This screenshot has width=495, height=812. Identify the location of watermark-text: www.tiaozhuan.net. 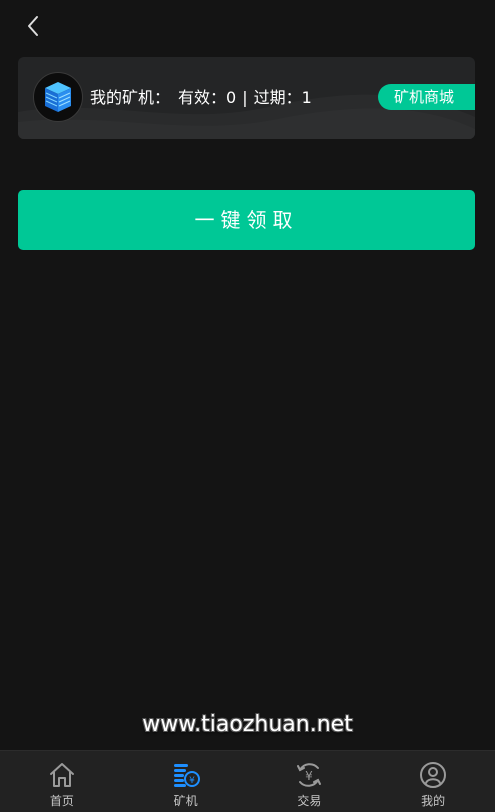
(247, 724).